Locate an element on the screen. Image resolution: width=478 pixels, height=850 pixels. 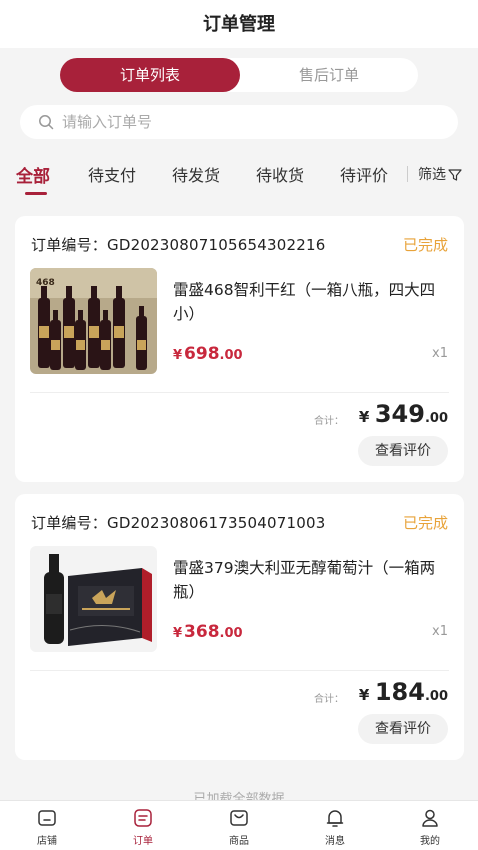
tab-divider is located at coordinates (407, 174).